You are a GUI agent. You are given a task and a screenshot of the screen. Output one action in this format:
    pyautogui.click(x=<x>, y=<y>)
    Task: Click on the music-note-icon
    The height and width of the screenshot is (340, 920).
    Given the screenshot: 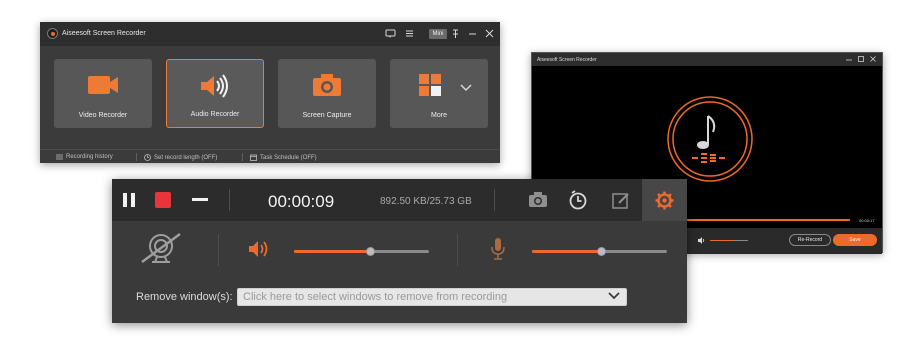 What is the action you would take?
    pyautogui.click(x=710, y=139)
    